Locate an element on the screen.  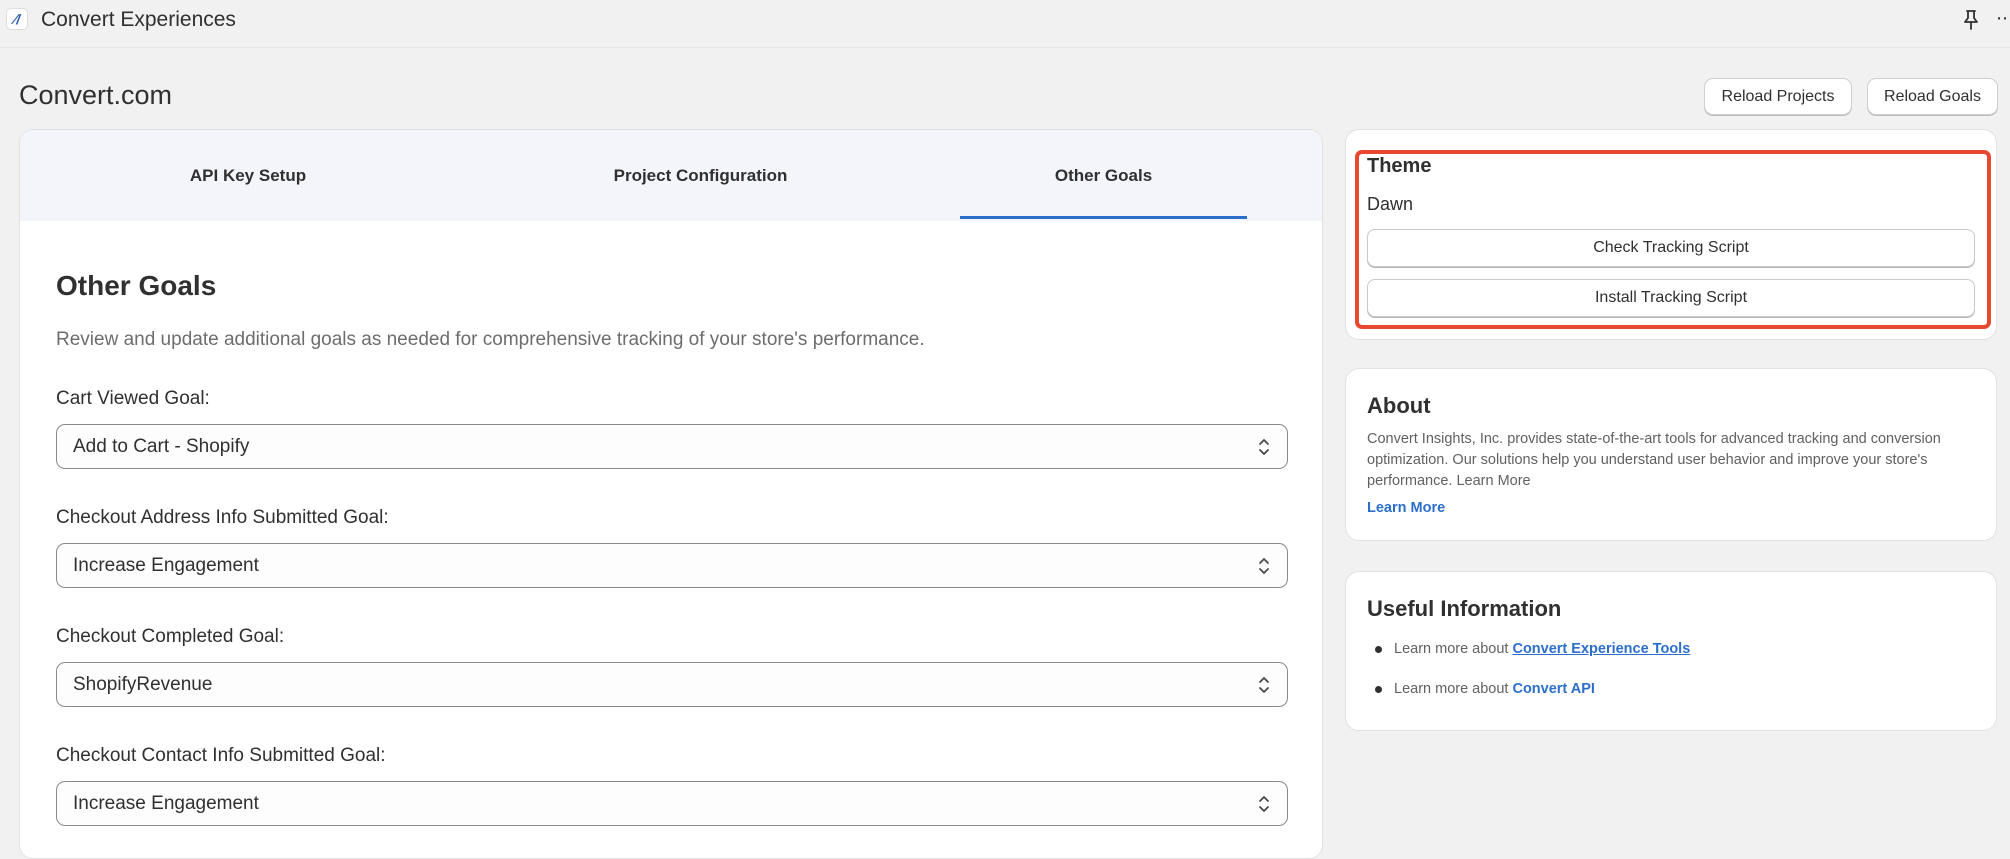
reload-projects-button: Reload Projects is located at coordinates (1778, 96).